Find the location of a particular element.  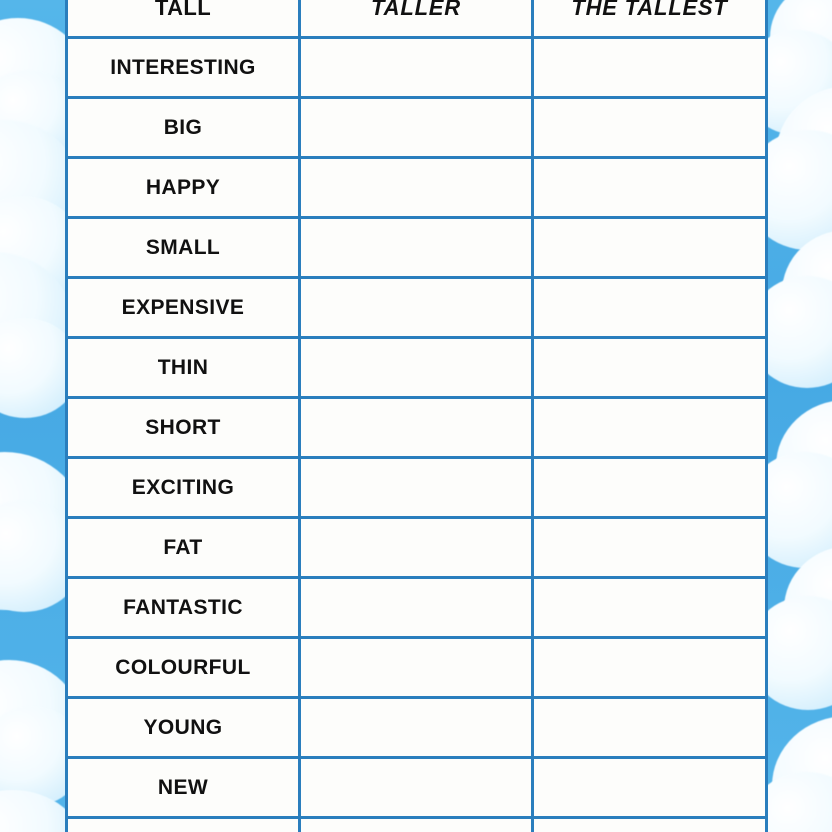

table-row: THIN is located at coordinates (416, 367).